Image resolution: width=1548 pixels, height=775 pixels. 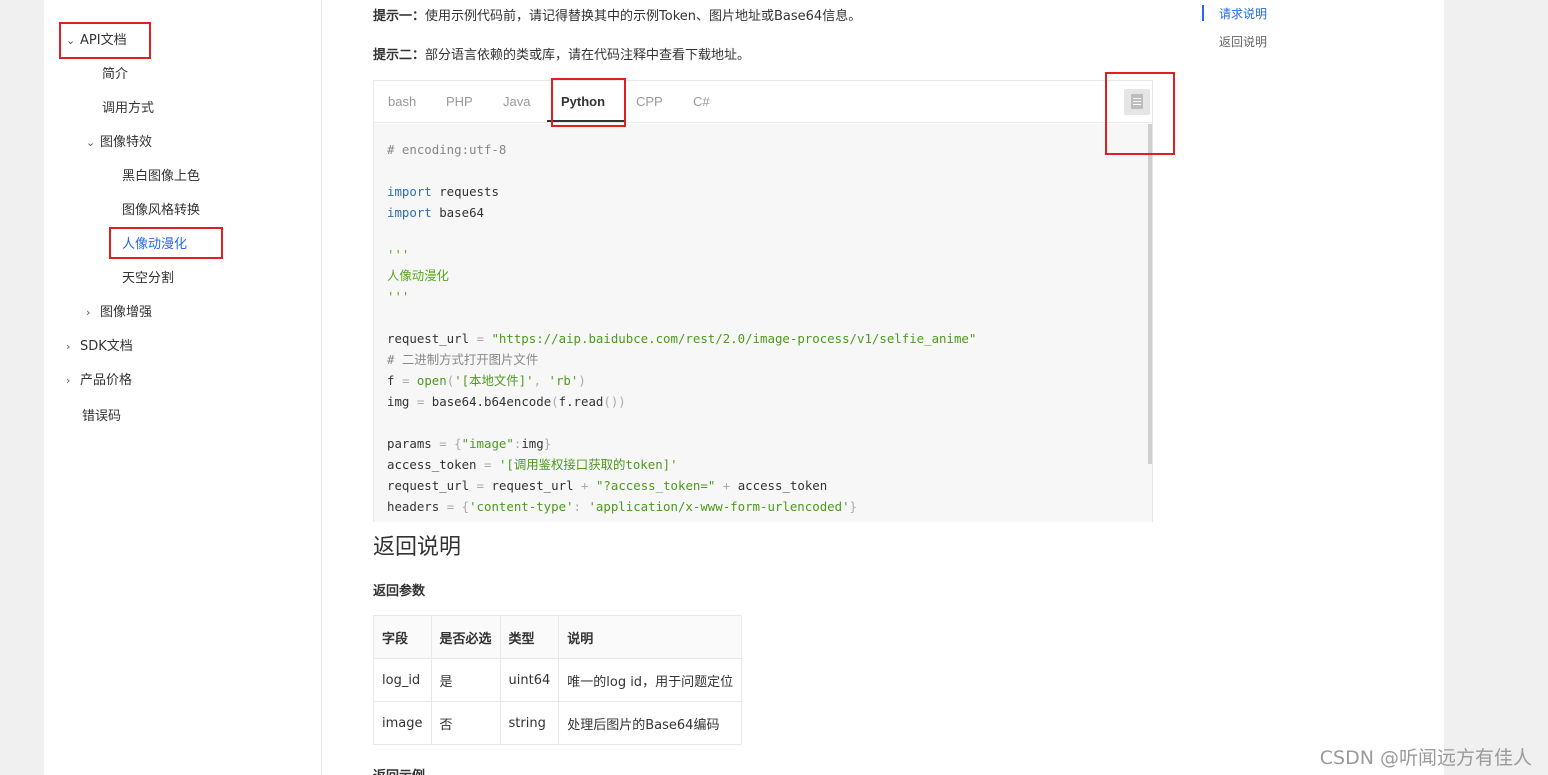 What do you see at coordinates (1203, 13) in the screenshot?
I see `toc-active-indicator` at bounding box center [1203, 13].